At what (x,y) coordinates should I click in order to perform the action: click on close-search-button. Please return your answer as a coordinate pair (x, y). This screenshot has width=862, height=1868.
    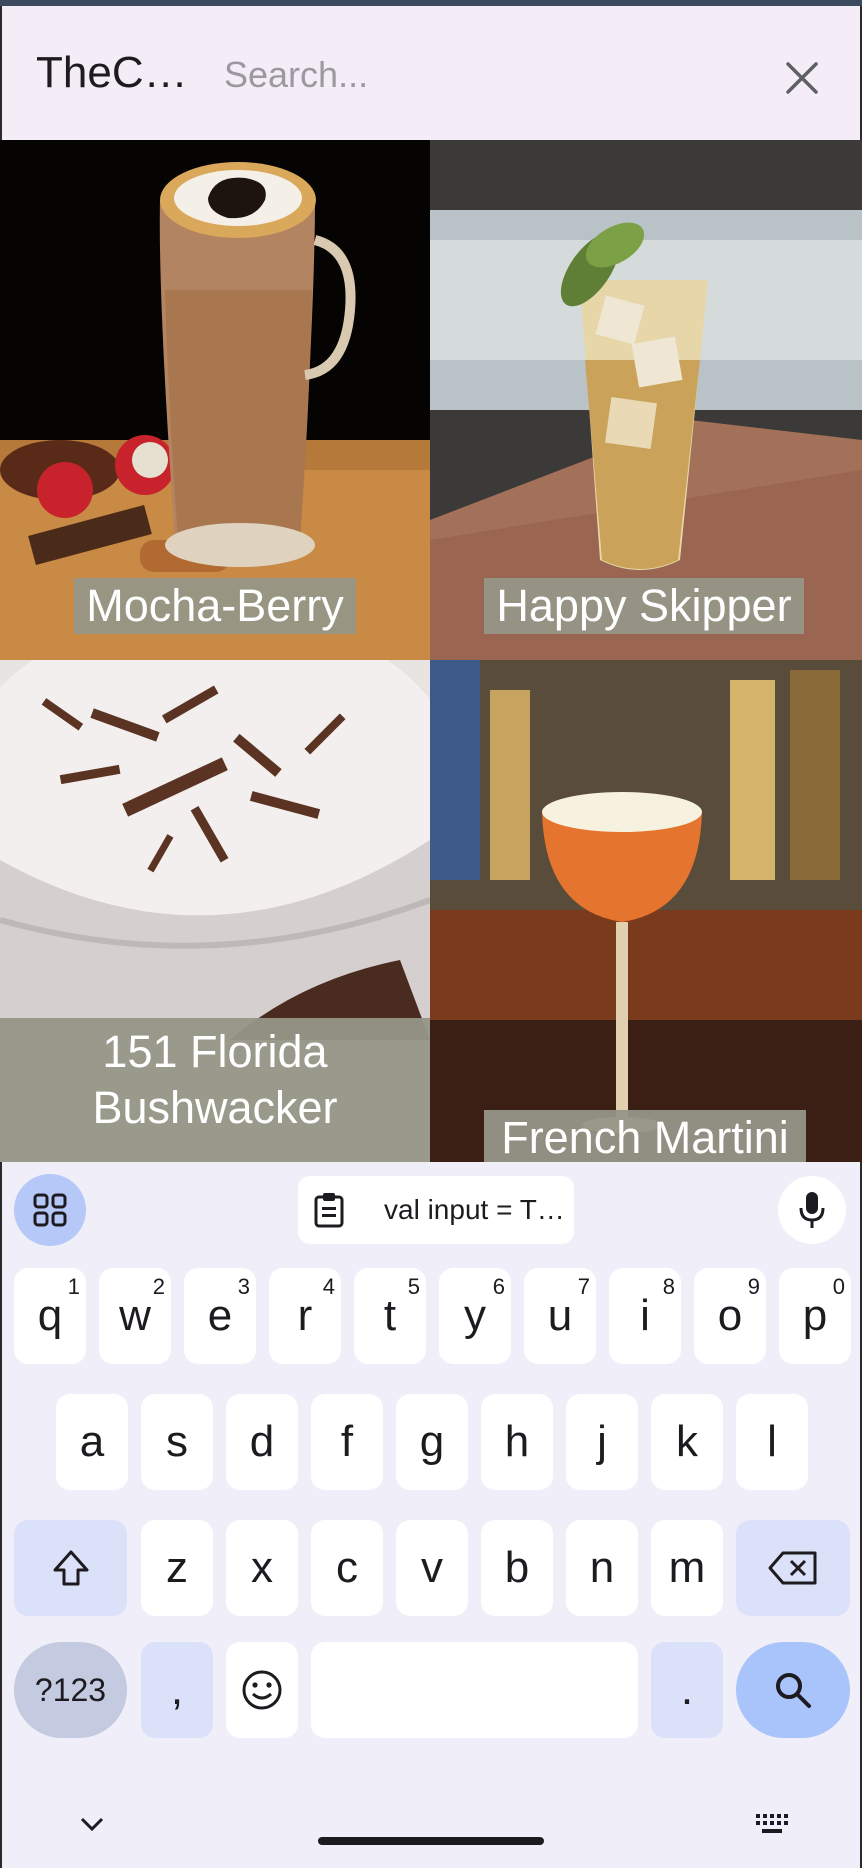
    Looking at the image, I should click on (802, 78).